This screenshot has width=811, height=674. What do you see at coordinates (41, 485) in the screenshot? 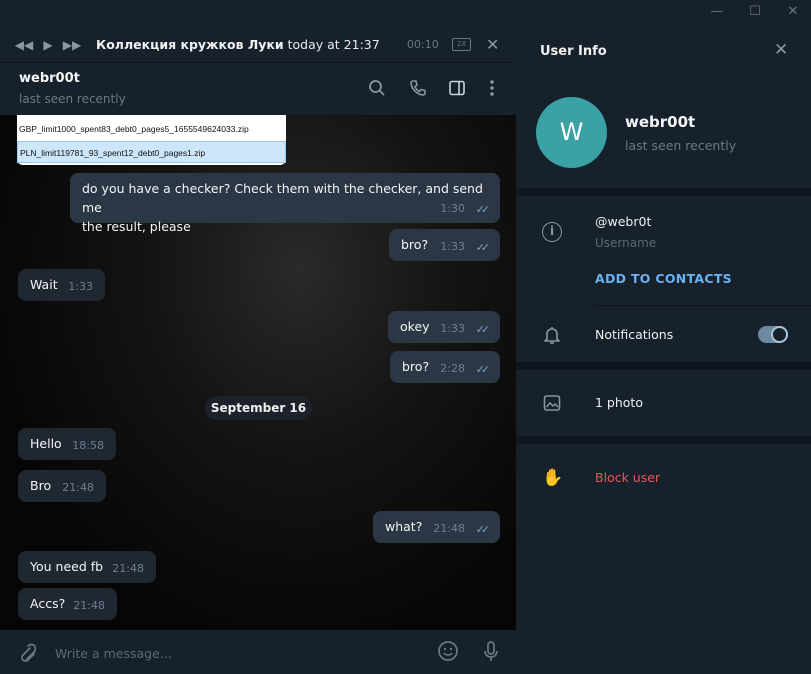
I see `message-text: Bro` at bounding box center [41, 485].